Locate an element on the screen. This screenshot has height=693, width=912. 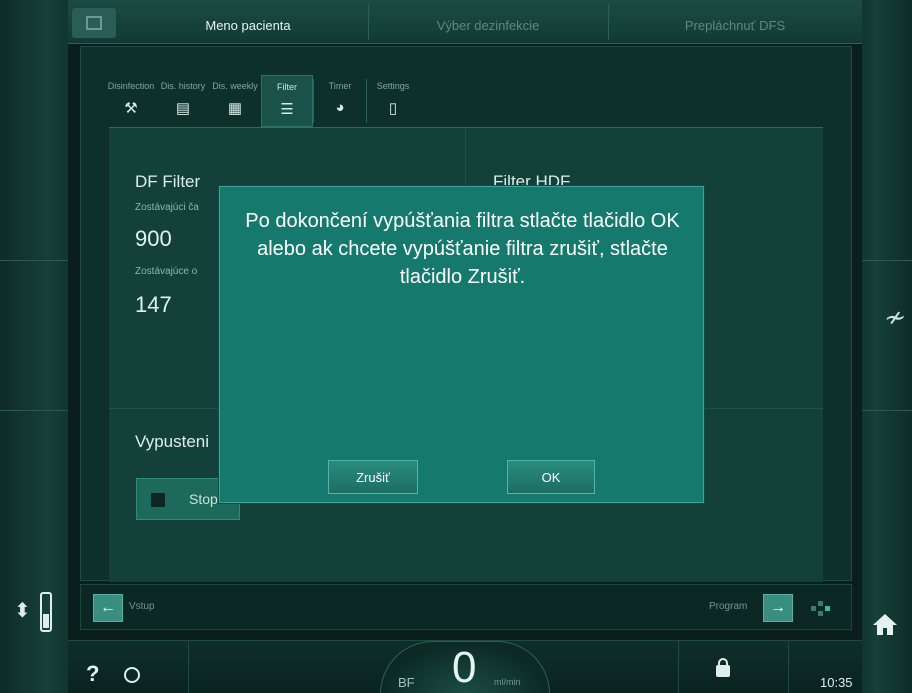
forward-label: Program is located at coordinates (728, 606).